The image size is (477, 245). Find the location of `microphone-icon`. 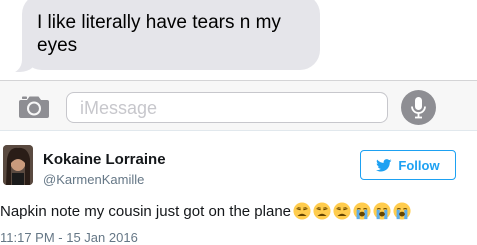

microphone-icon is located at coordinates (418, 107).